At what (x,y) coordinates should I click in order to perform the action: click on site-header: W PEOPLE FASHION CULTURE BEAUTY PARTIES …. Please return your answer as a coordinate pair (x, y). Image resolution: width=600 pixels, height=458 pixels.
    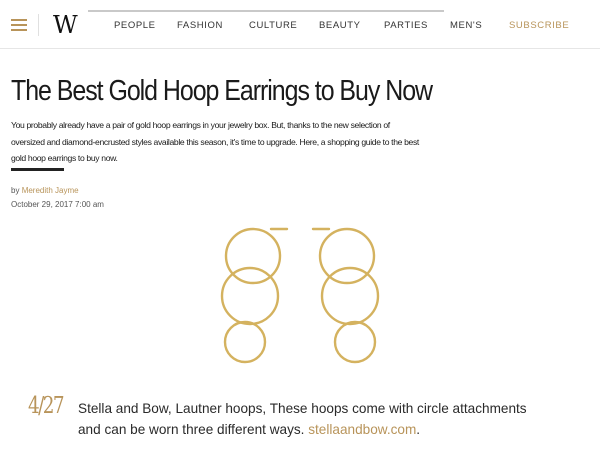
    Looking at the image, I should click on (300, 24).